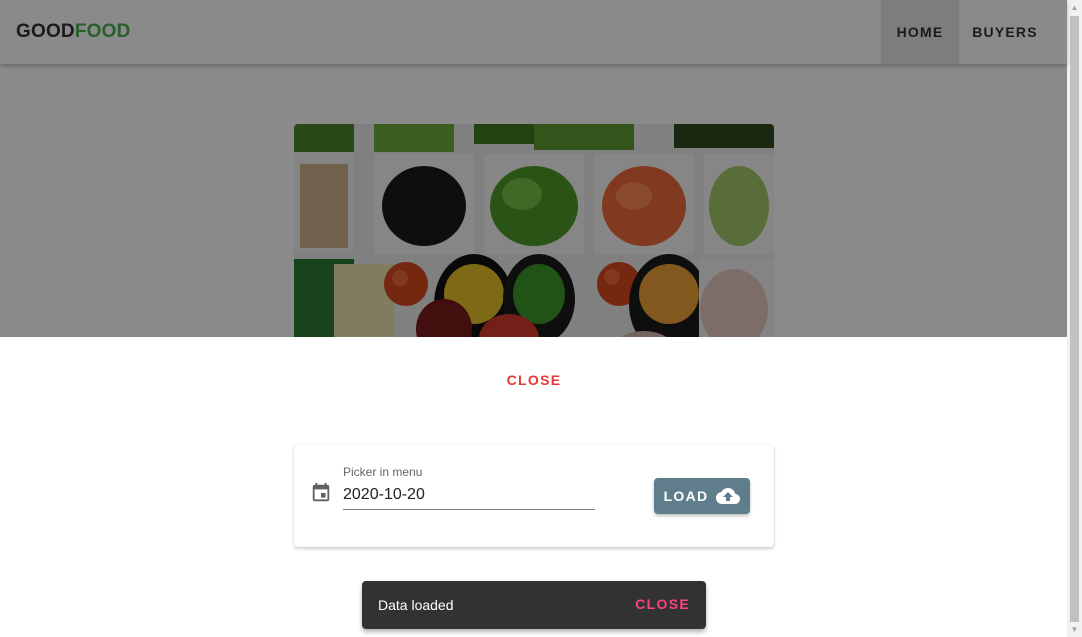 The width and height of the screenshot is (1082, 637). I want to click on scroll-down-arrow-icon: ▼, so click(1074, 629).